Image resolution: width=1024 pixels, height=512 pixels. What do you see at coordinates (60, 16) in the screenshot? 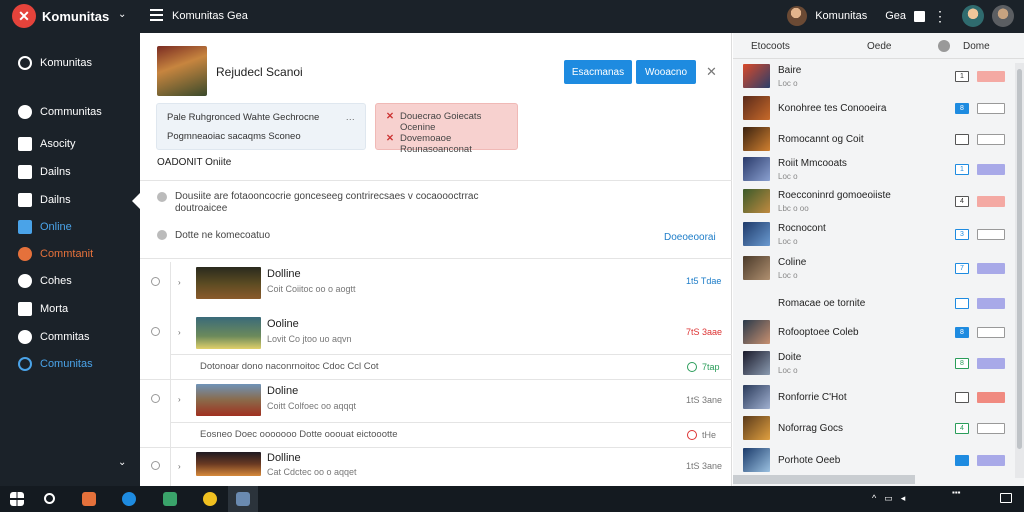
I see `brand: ✕ Komunitas` at bounding box center [60, 16].